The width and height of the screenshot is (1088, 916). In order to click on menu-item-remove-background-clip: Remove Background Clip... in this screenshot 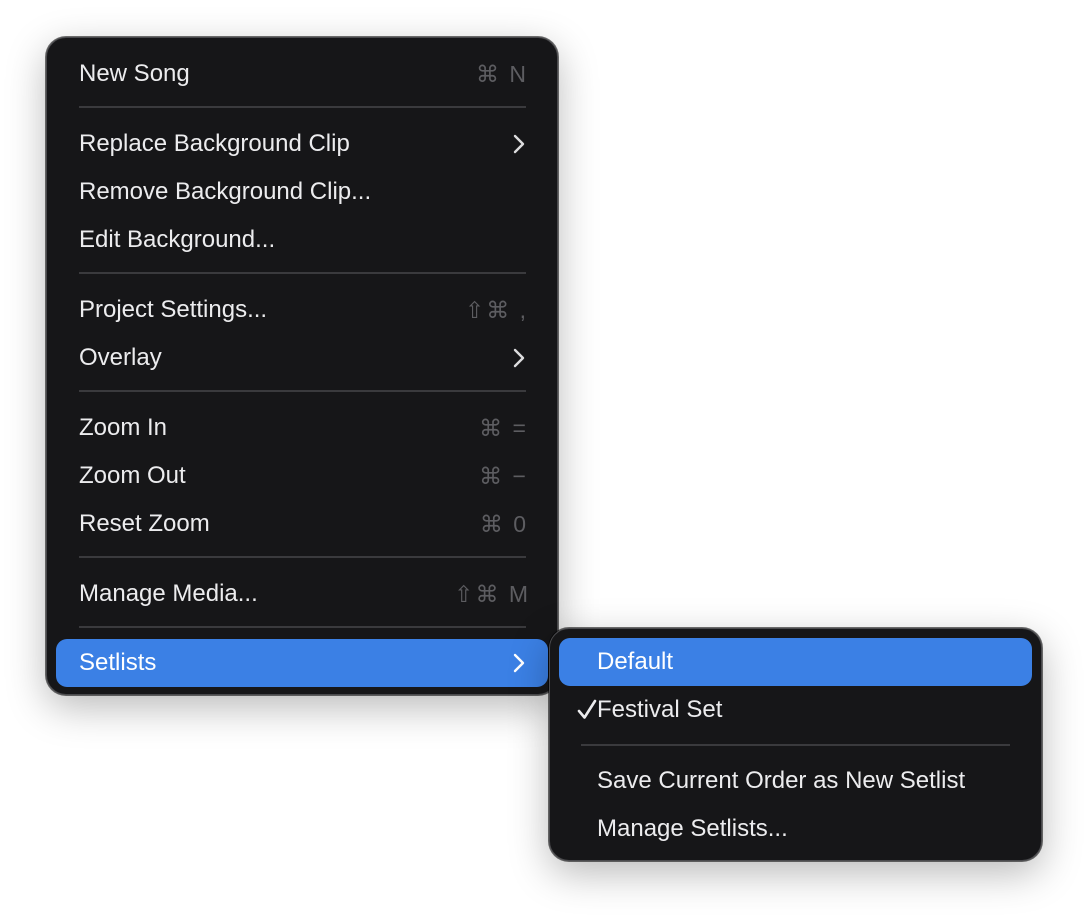, I will do `click(302, 192)`.